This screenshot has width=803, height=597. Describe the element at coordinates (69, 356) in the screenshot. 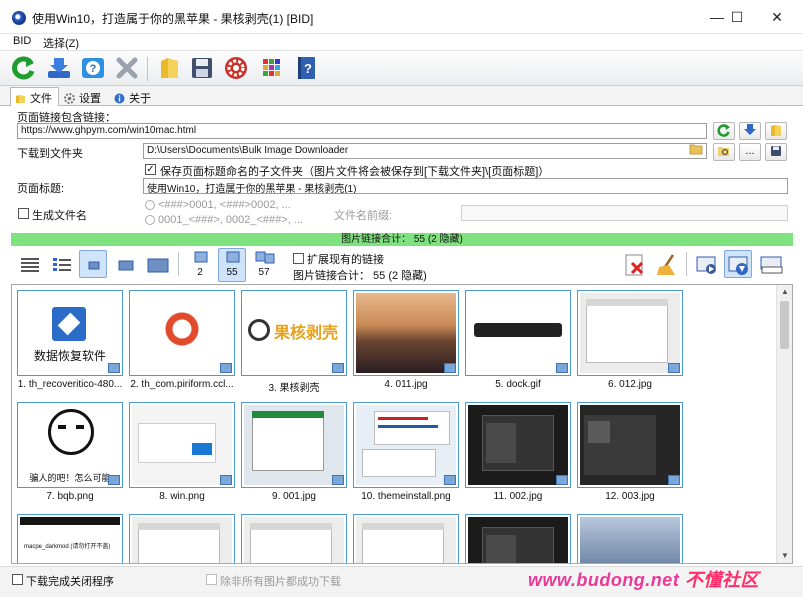

I see `thumb-text: 数据恢复软件` at that location.